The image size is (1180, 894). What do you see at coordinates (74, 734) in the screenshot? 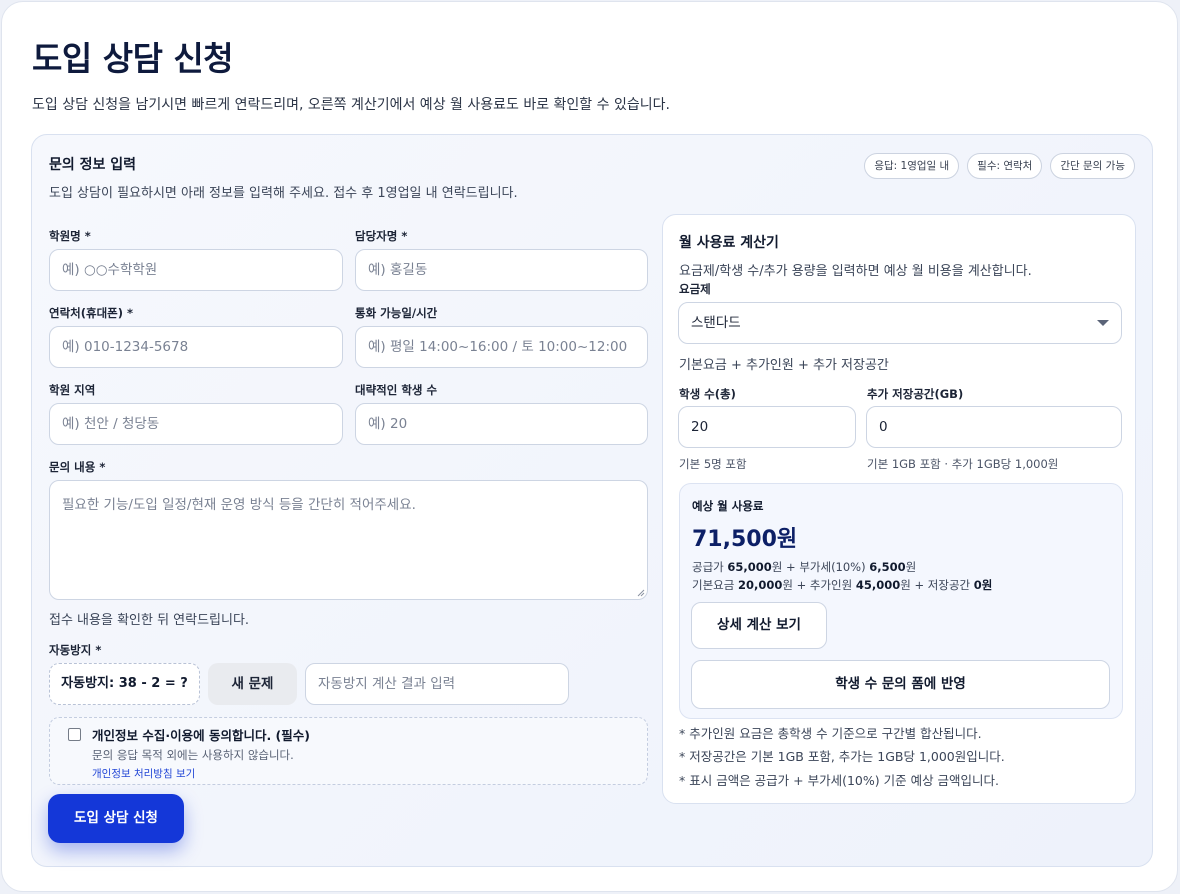
I see `privacy-consent-checkbox` at bounding box center [74, 734].